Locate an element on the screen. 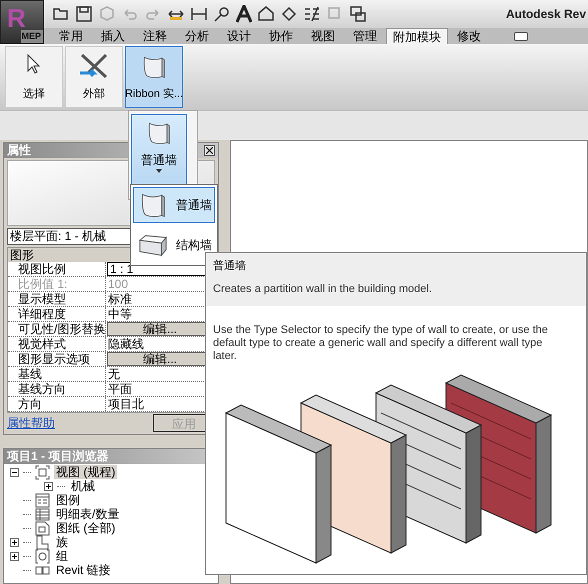 Image resolution: width=588 pixels, height=584 pixels. tree-item: 族 is located at coordinates (62, 542).